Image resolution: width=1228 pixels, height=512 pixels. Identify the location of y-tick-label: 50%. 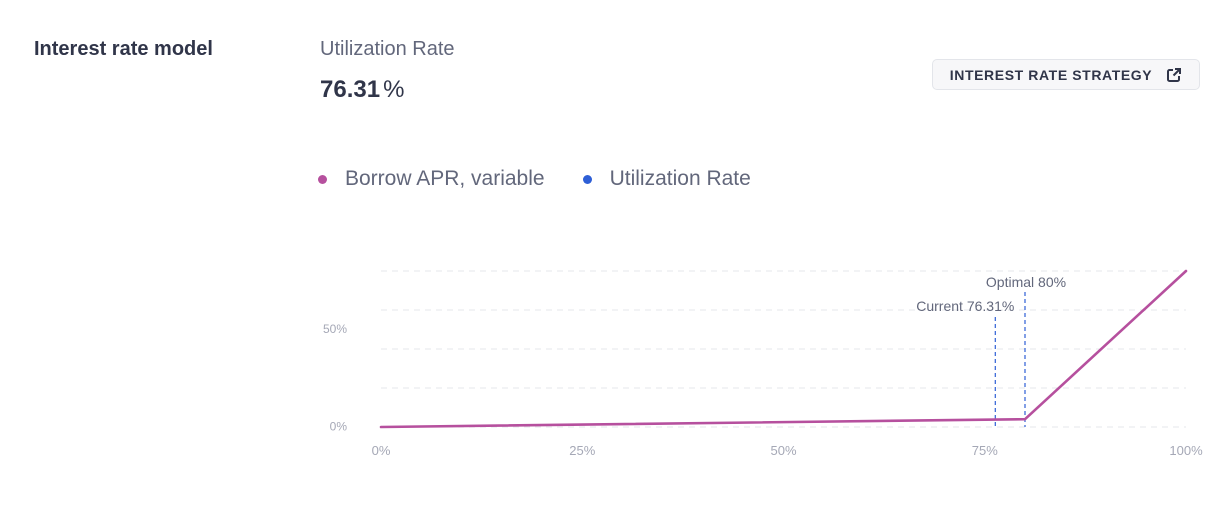
(335, 329).